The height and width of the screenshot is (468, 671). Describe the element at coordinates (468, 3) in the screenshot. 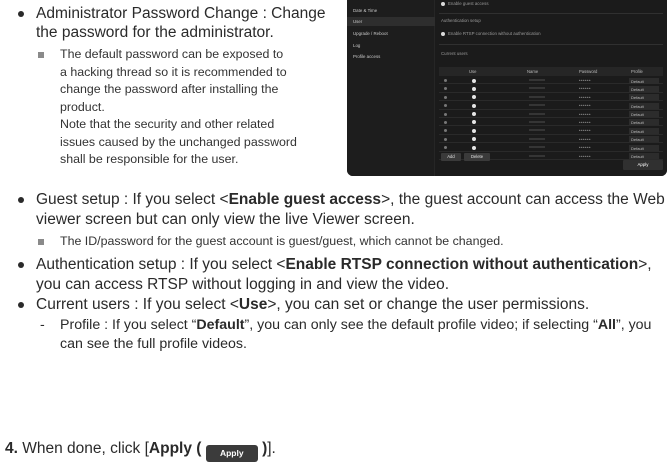

I see `guest-label: Enable guest access` at that location.